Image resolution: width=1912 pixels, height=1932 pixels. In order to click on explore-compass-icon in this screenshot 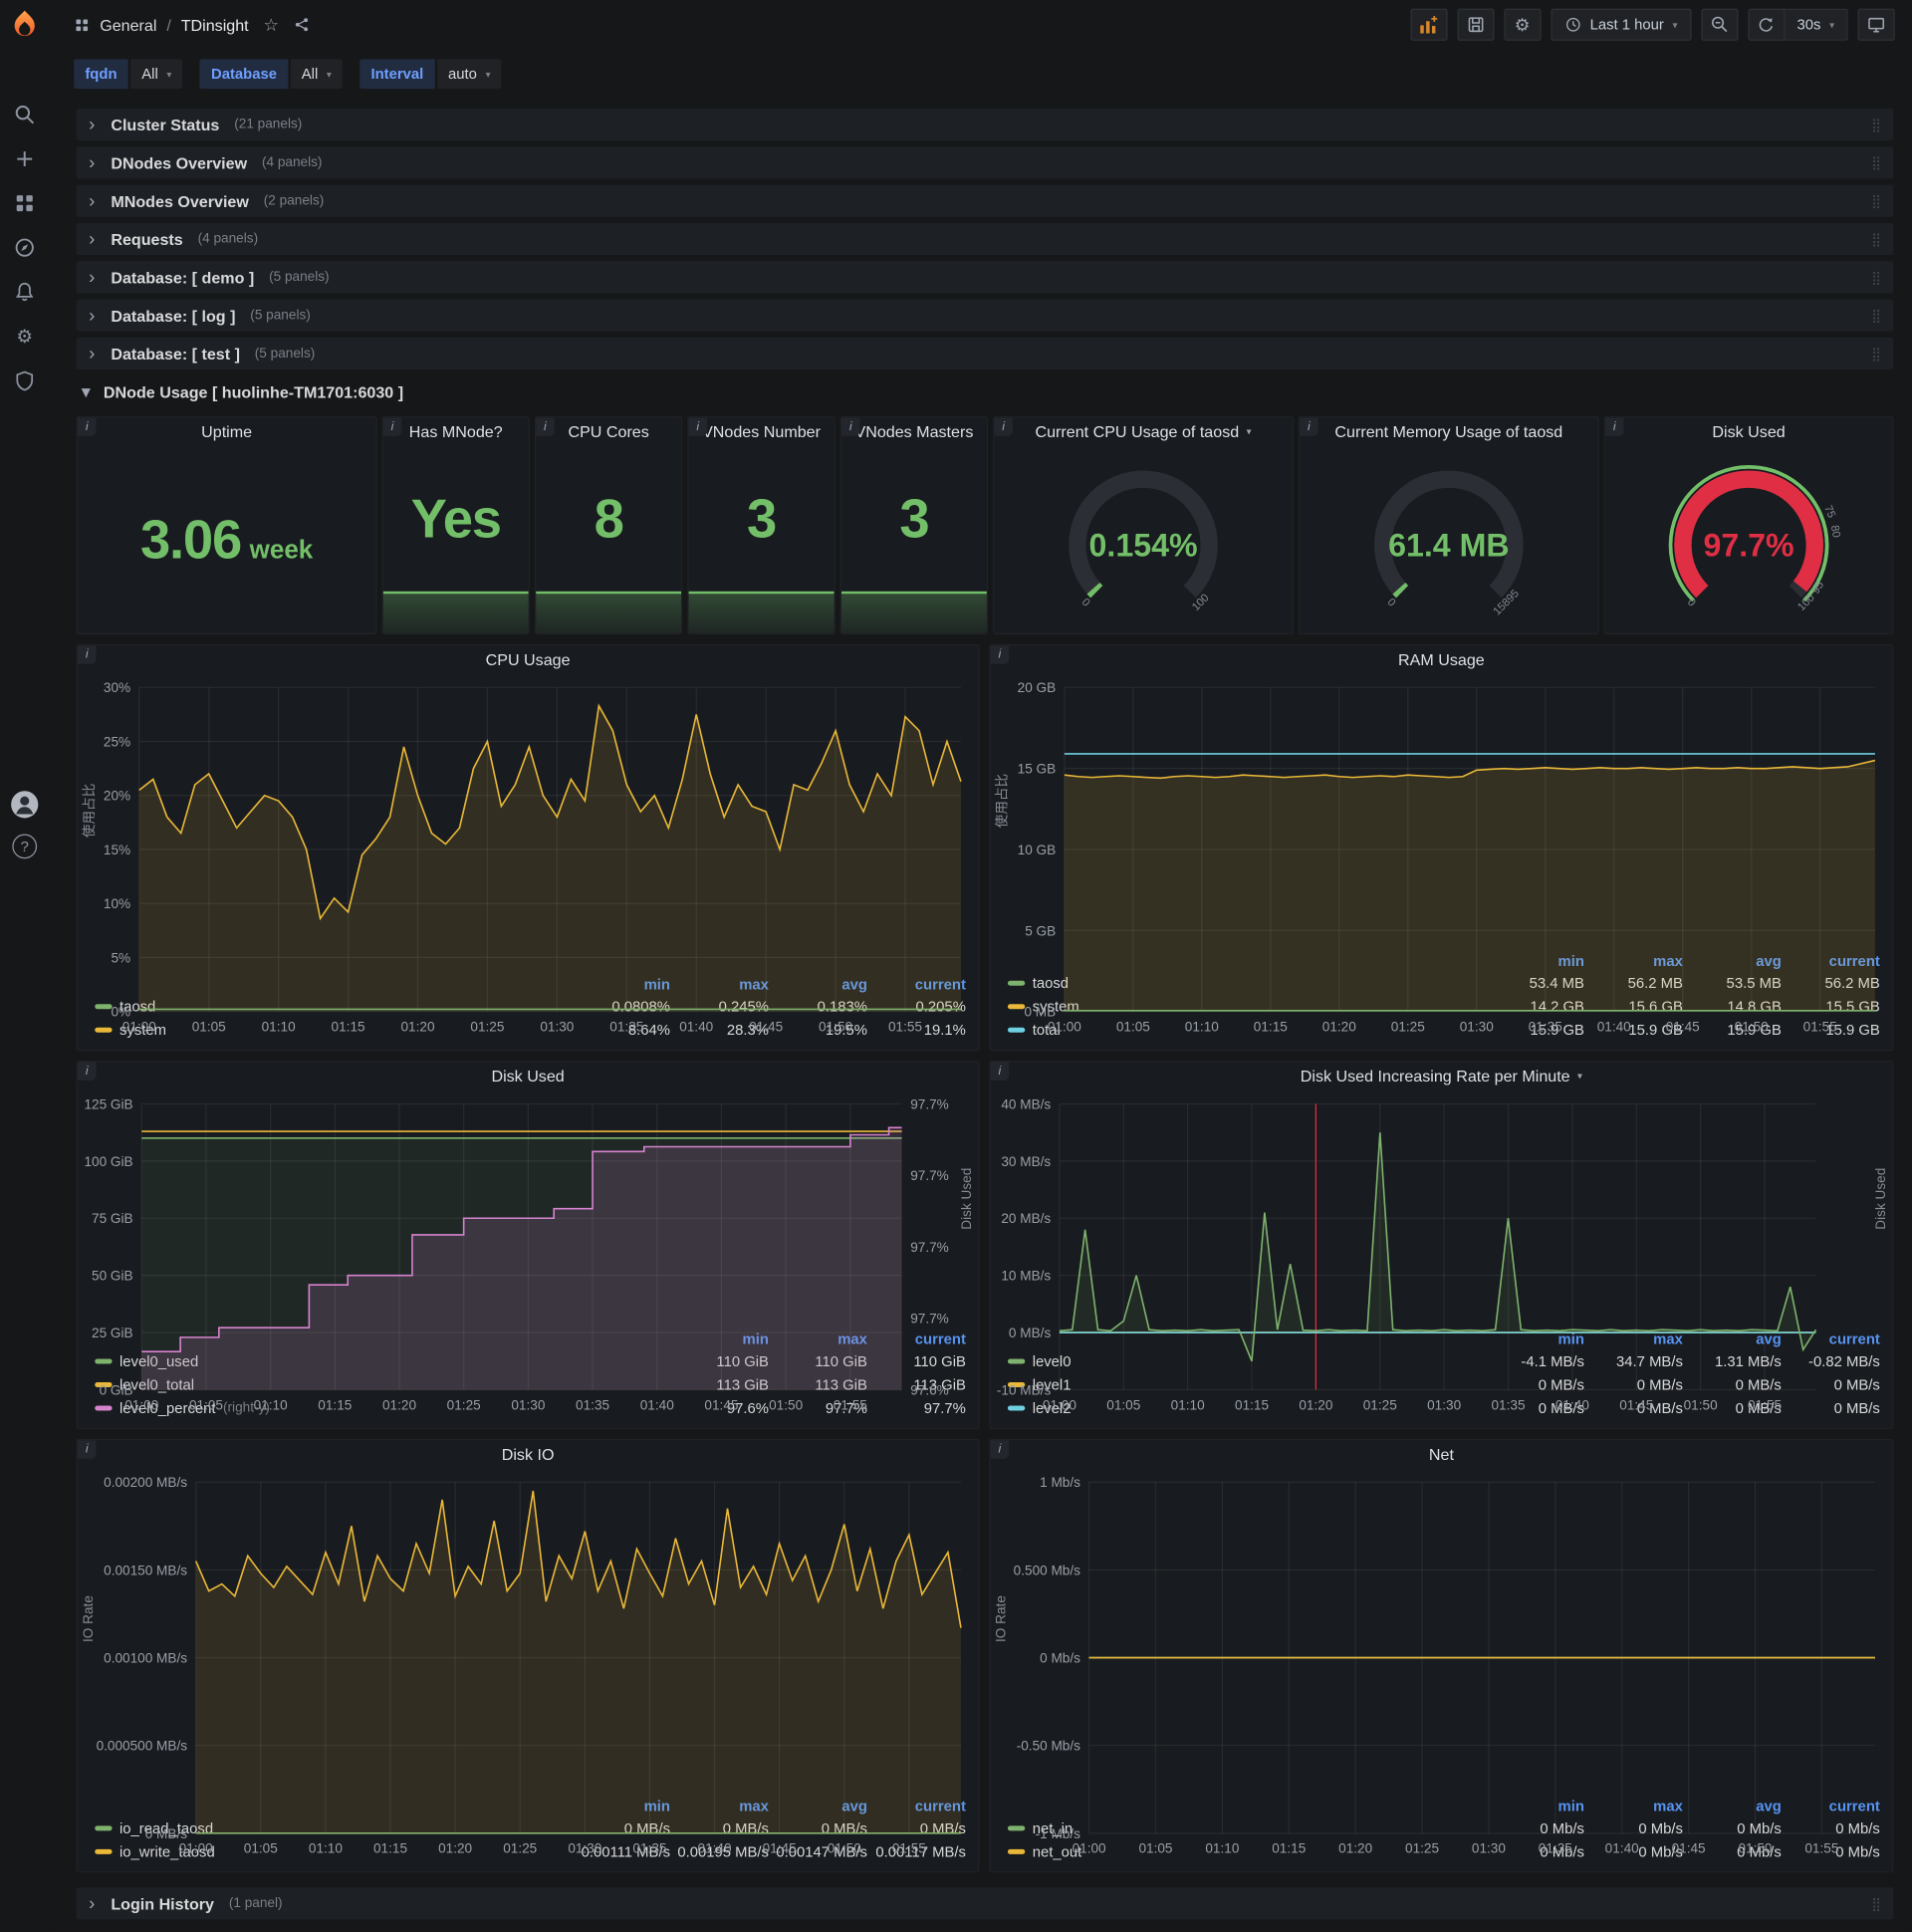, I will do `click(24, 247)`.